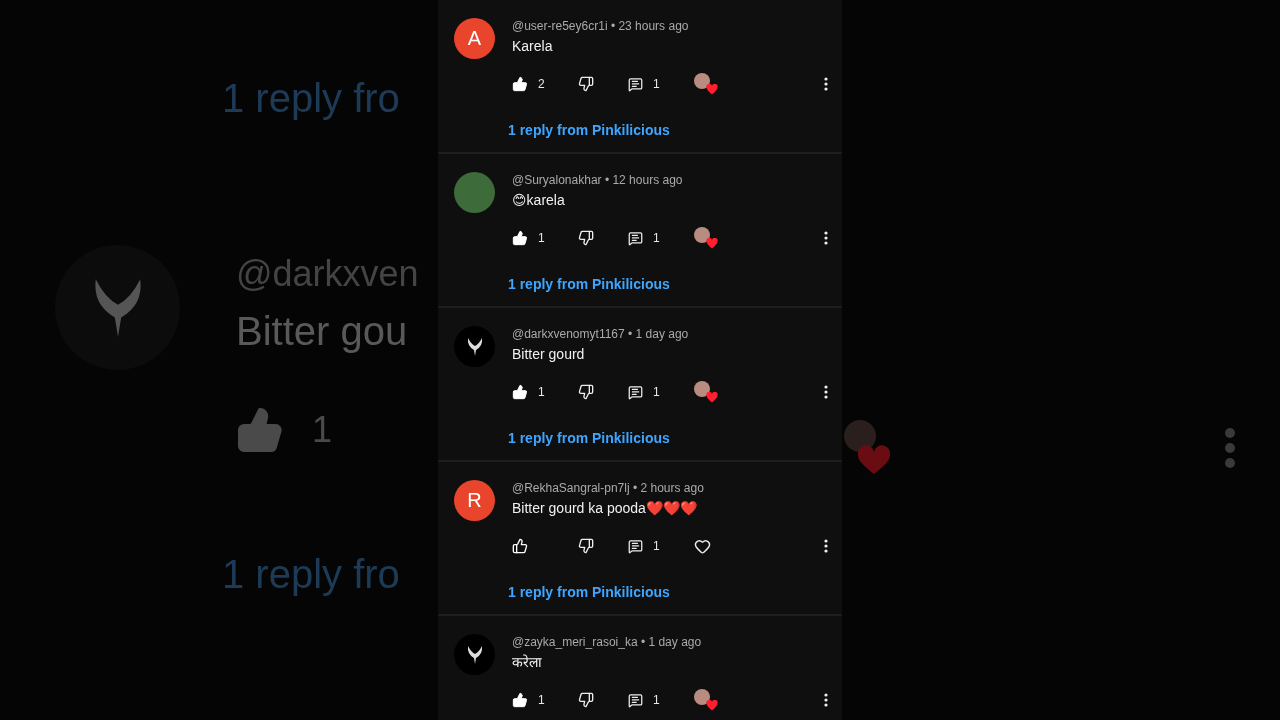  What do you see at coordinates (608, 488) in the screenshot?
I see `comment-meta: @RekhaSangral-pn7lj • 2 hours ago` at bounding box center [608, 488].